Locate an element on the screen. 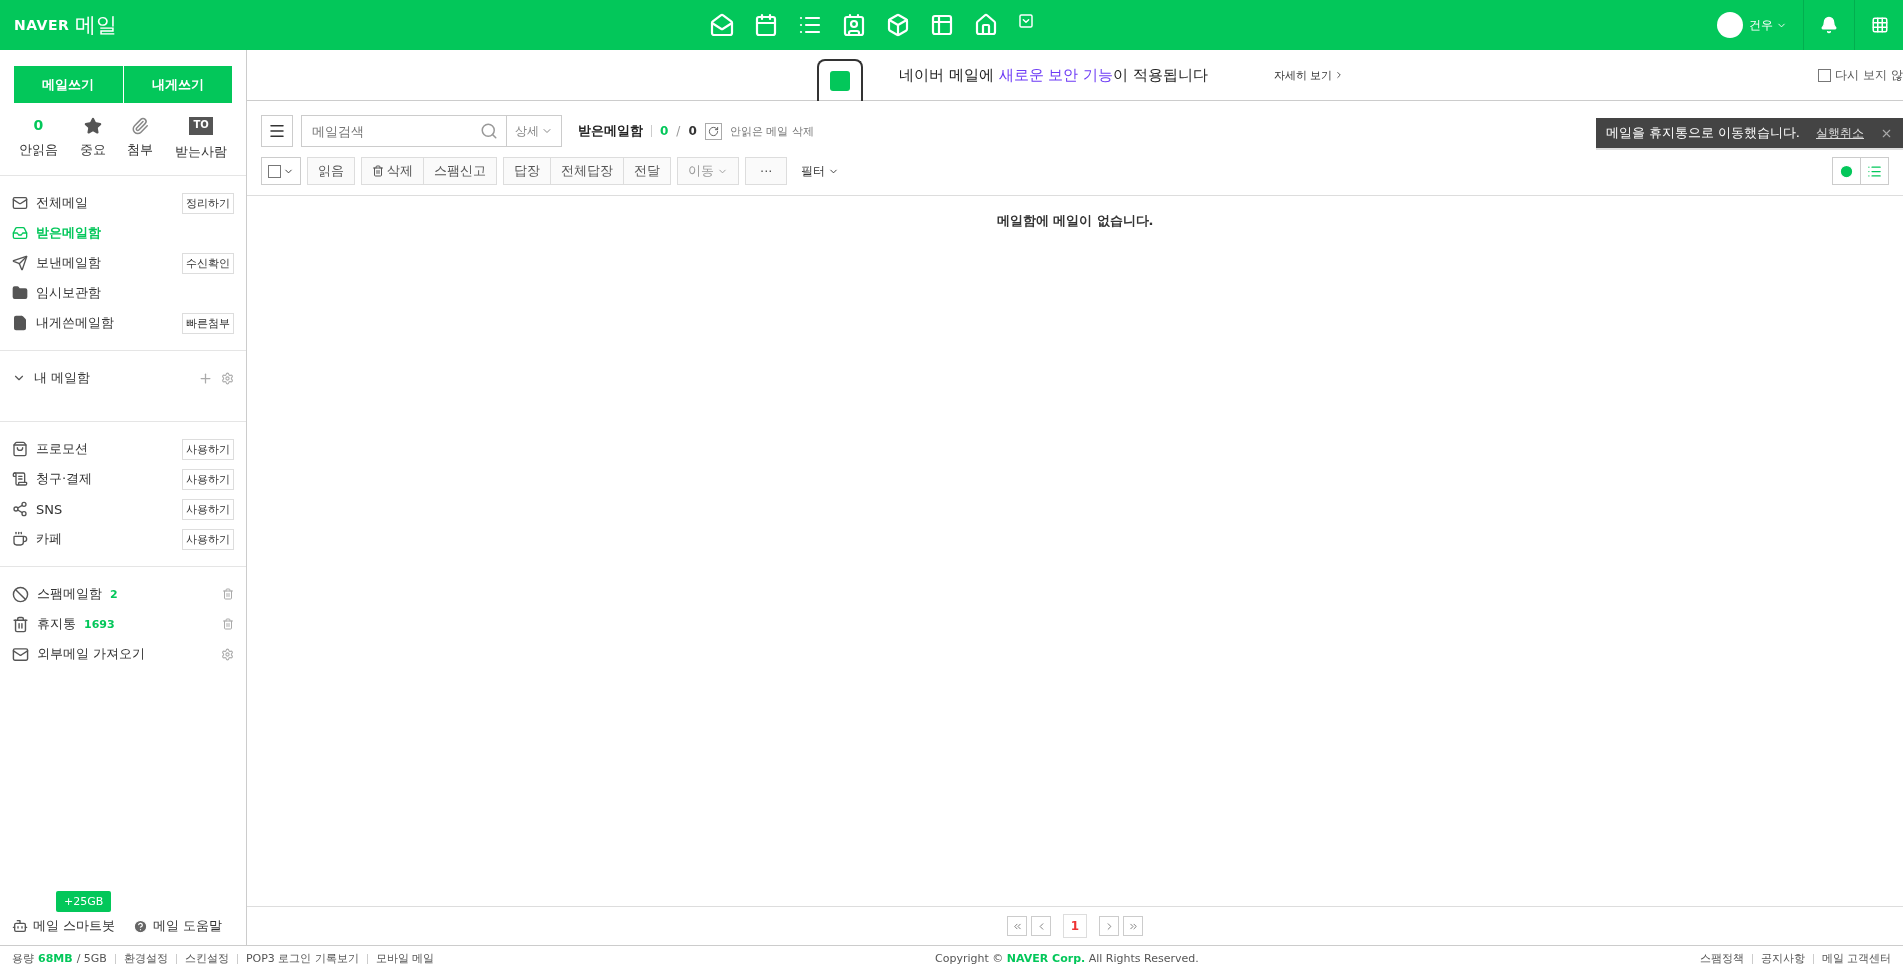 The height and width of the screenshot is (971, 1903). bag-icon is located at coordinates (20, 449).